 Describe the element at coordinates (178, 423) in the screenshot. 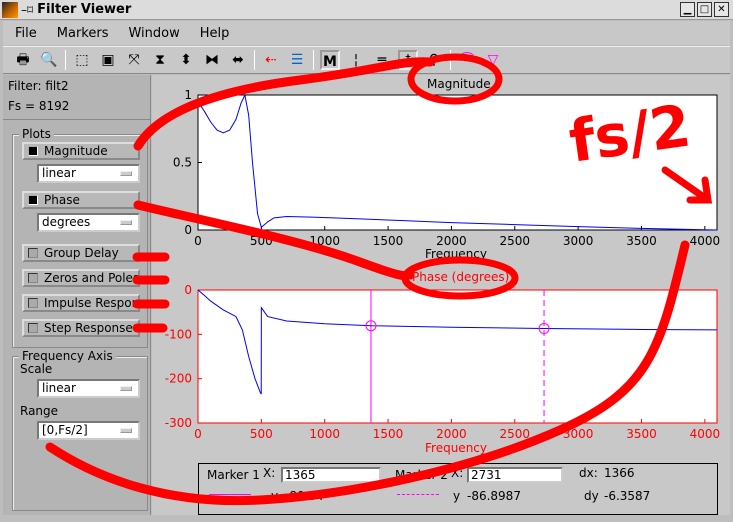

I see `y-tick-label: -300` at that location.